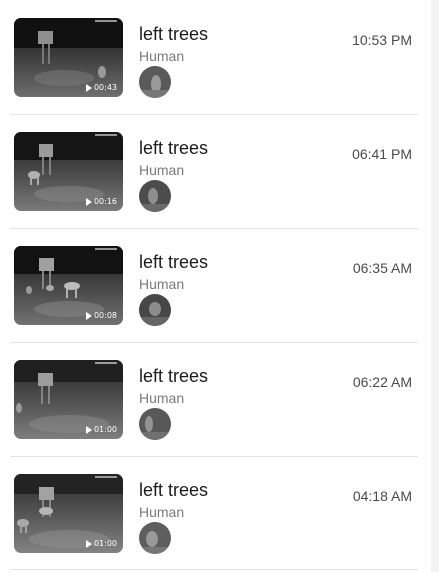 This screenshot has height=572, width=439. Describe the element at coordinates (382, 496) in the screenshot. I see `event-time: 04:18 AM` at that location.